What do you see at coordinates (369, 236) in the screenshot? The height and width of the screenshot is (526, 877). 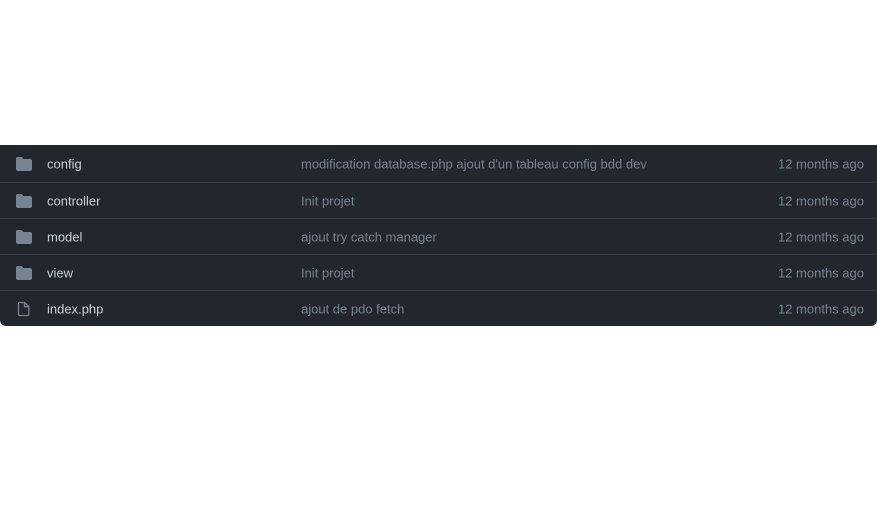 I see `commit-message-link: ajout try catch manager` at bounding box center [369, 236].